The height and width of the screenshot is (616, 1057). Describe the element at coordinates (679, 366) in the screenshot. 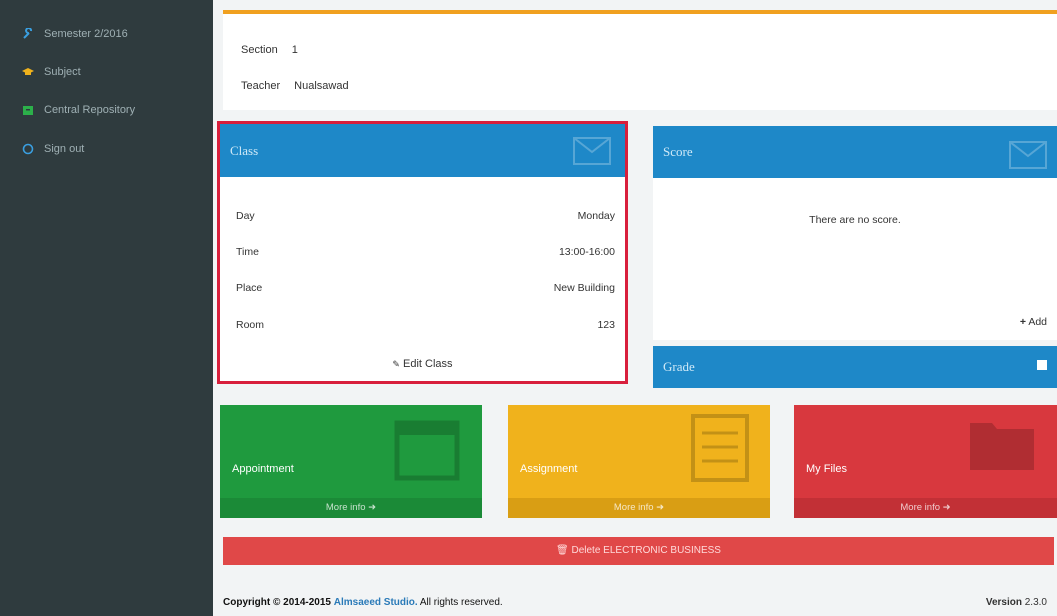

I see `grade-title: Grade` at that location.